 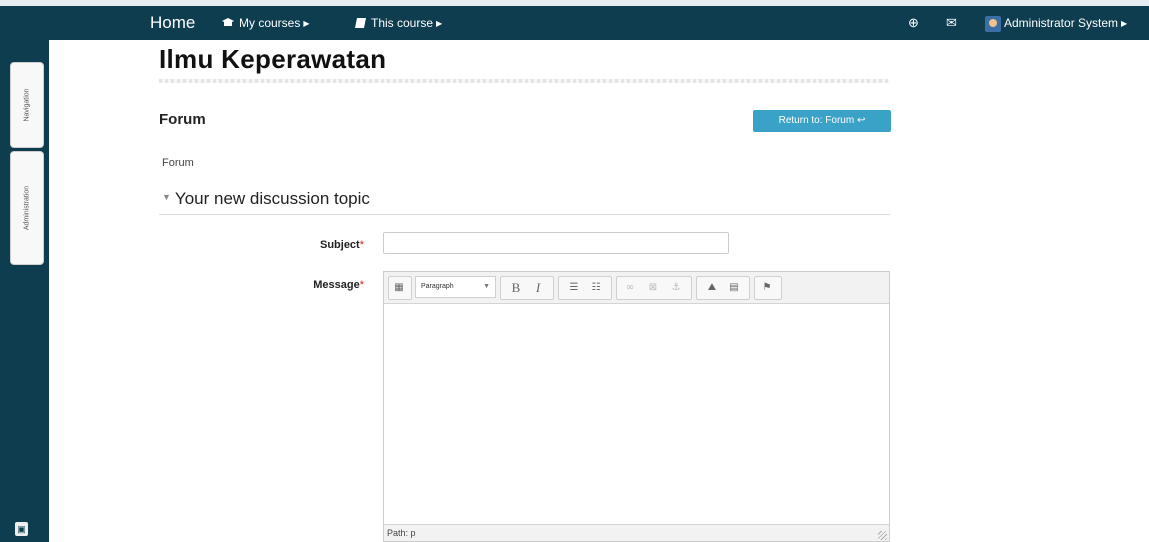 What do you see at coordinates (524, 81) in the screenshot?
I see `title-divider` at bounding box center [524, 81].